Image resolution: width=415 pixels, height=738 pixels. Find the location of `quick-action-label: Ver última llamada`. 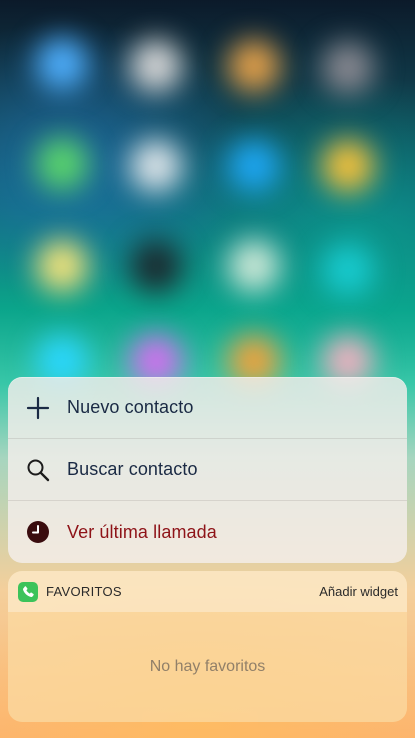

quick-action-label: Ver última llamada is located at coordinates (142, 531).